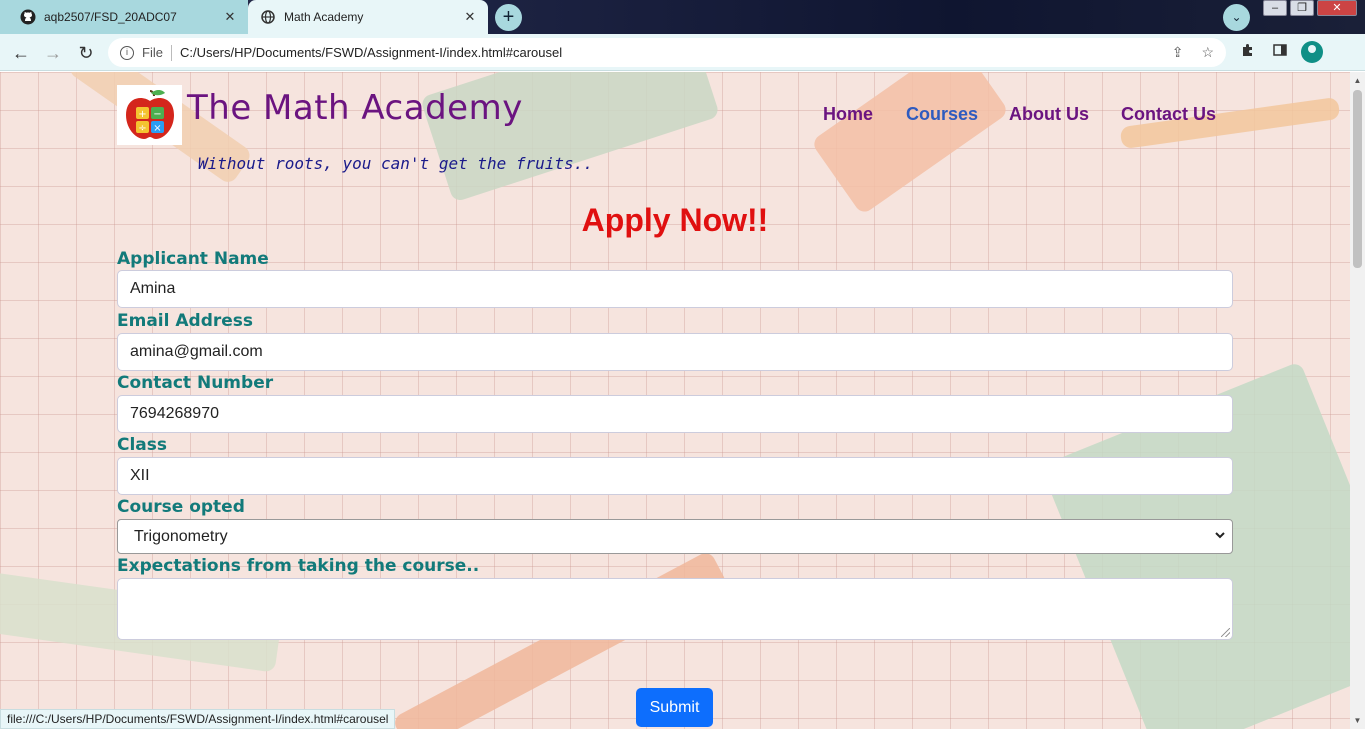  What do you see at coordinates (53, 53) in the screenshot?
I see `forward-icon: →` at bounding box center [53, 53].